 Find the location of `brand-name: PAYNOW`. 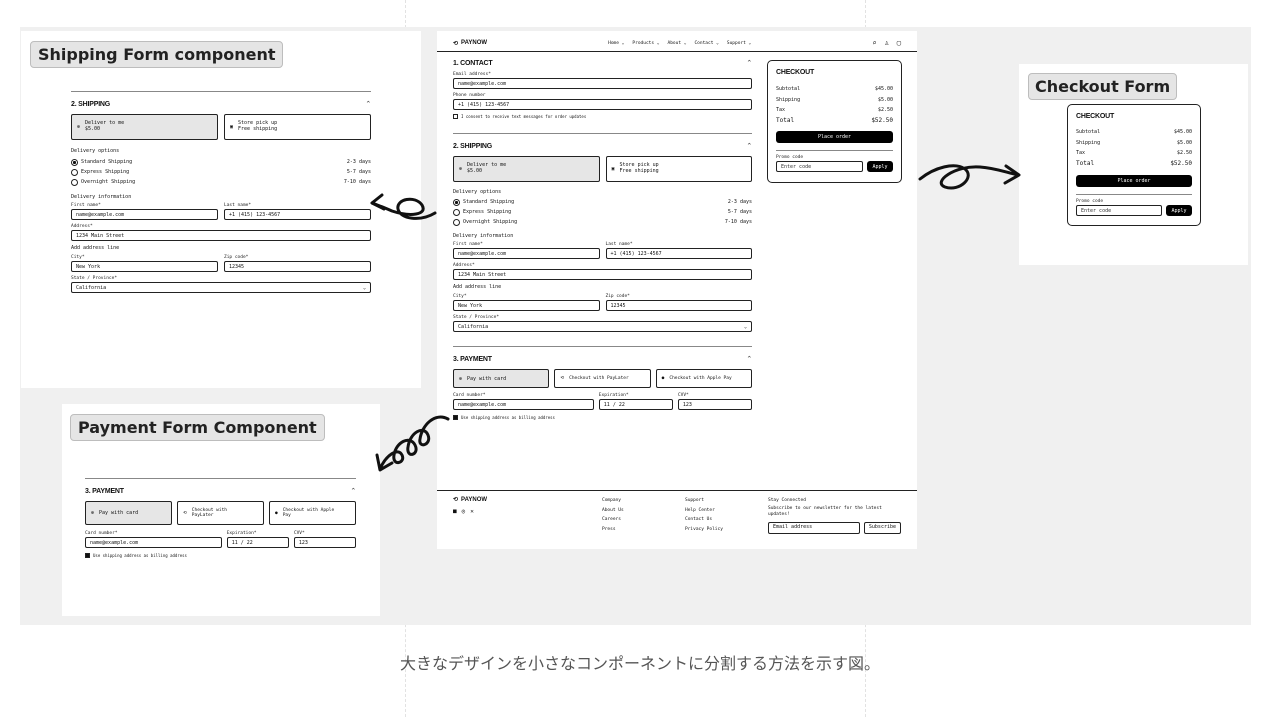

brand-name: PAYNOW is located at coordinates (474, 500).